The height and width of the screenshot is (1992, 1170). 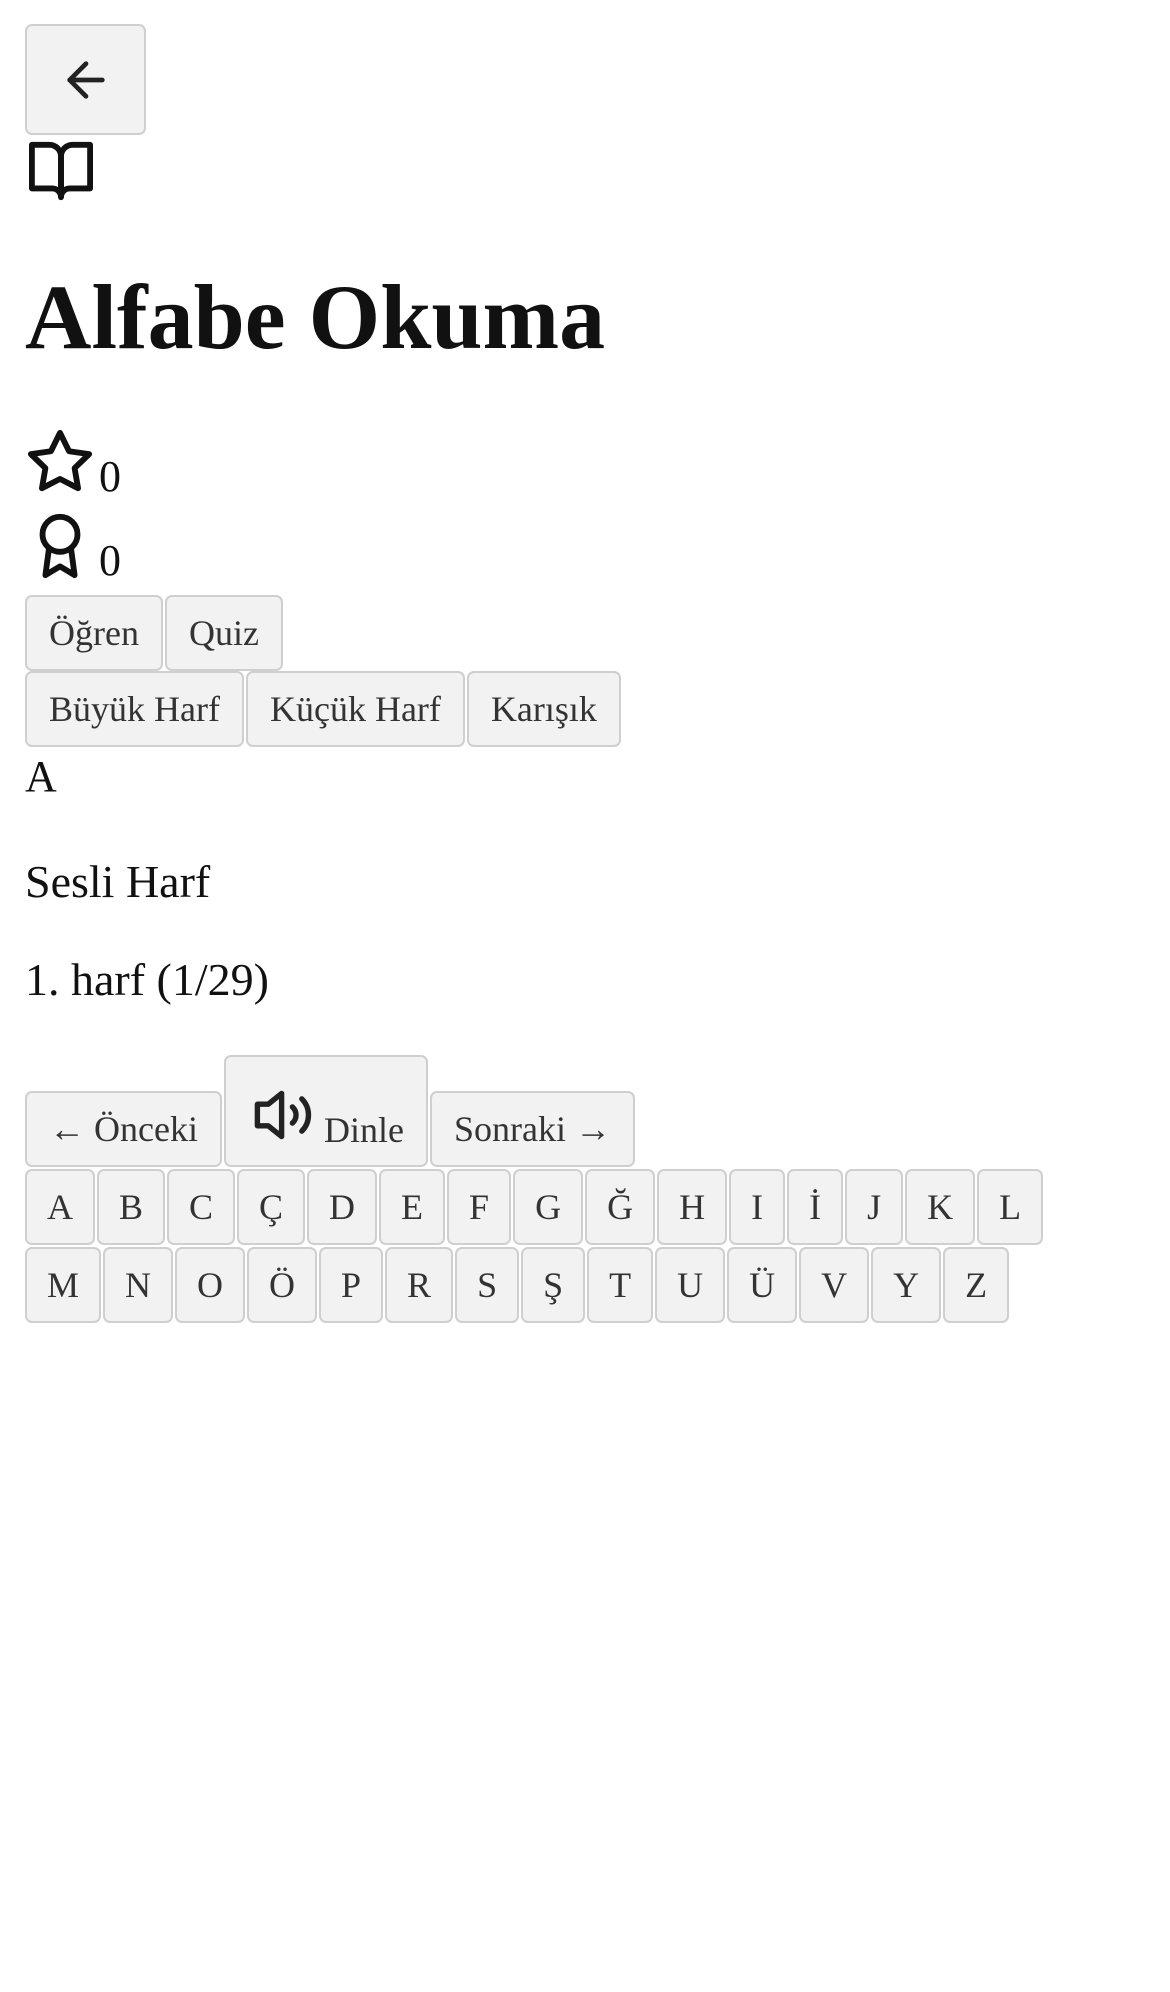 I want to click on letter-key-f: F, so click(x=479, y=1207).